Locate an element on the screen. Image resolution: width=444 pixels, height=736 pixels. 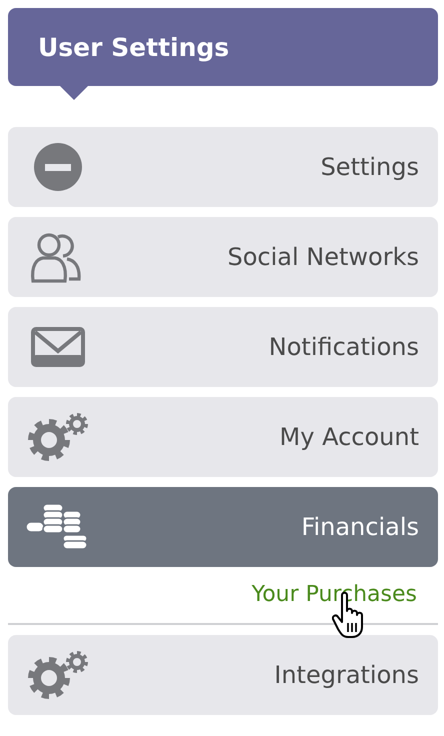
menu-item: Integrations is located at coordinates (223, 675).